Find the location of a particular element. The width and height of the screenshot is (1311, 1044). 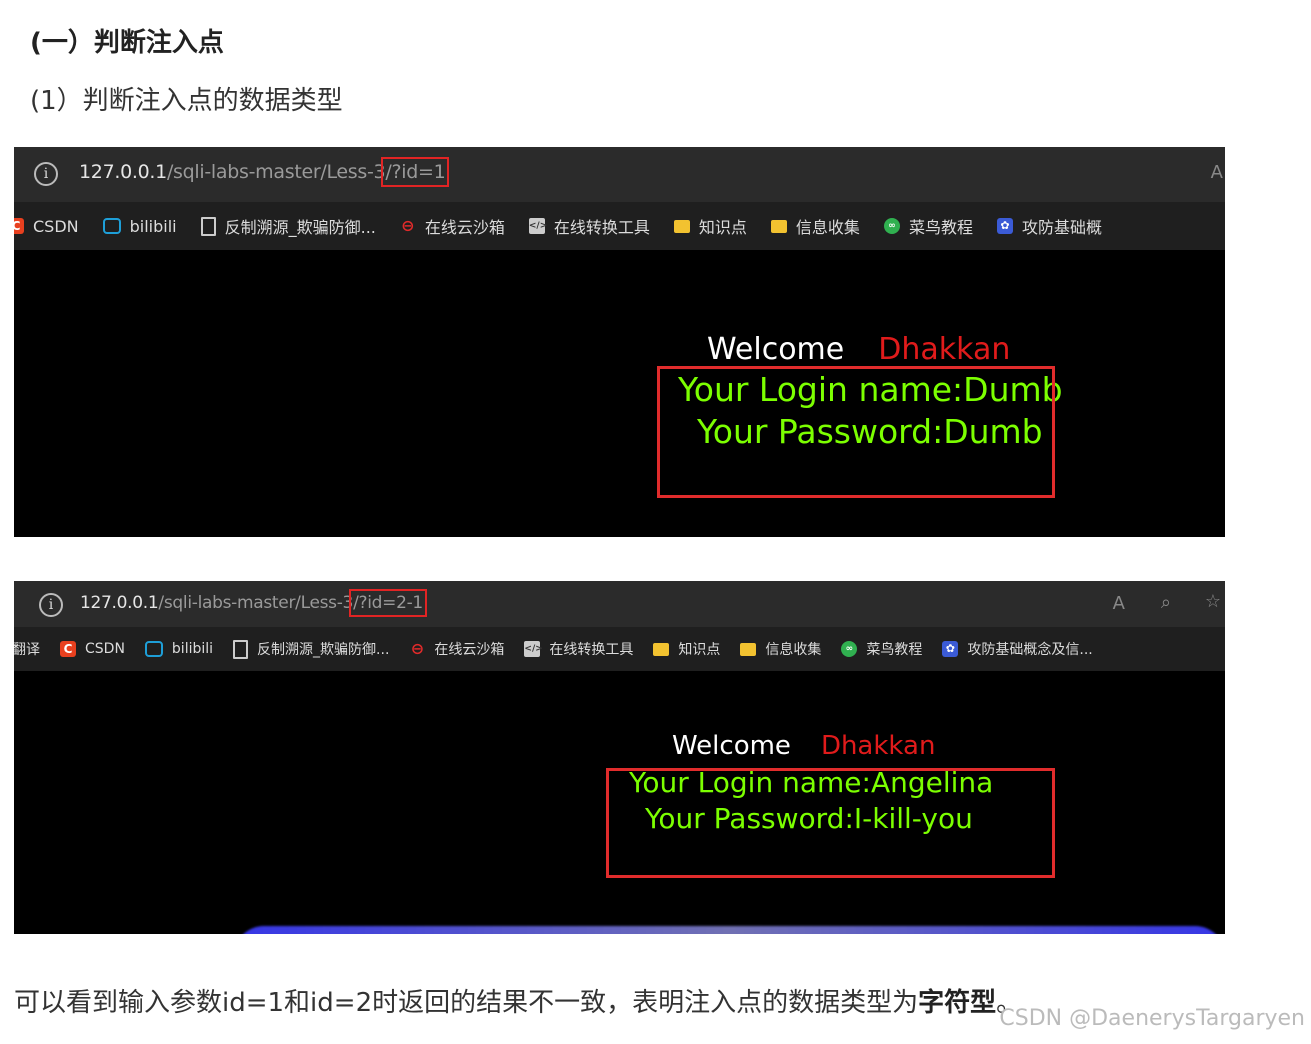

subsection-heading: (1）判断注入点的数据类型 is located at coordinates (186, 101).